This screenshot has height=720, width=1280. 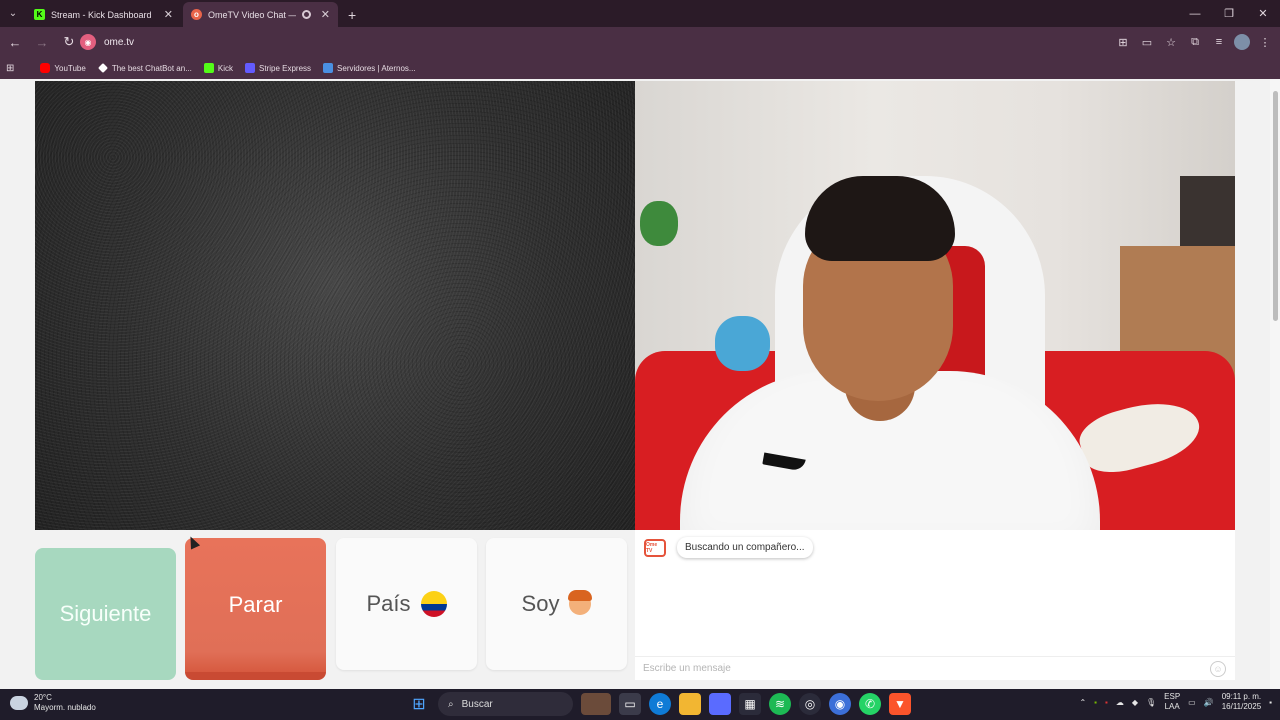 What do you see at coordinates (870, 704) in the screenshot?
I see `whatsapp-icon: ✆` at bounding box center [870, 704].